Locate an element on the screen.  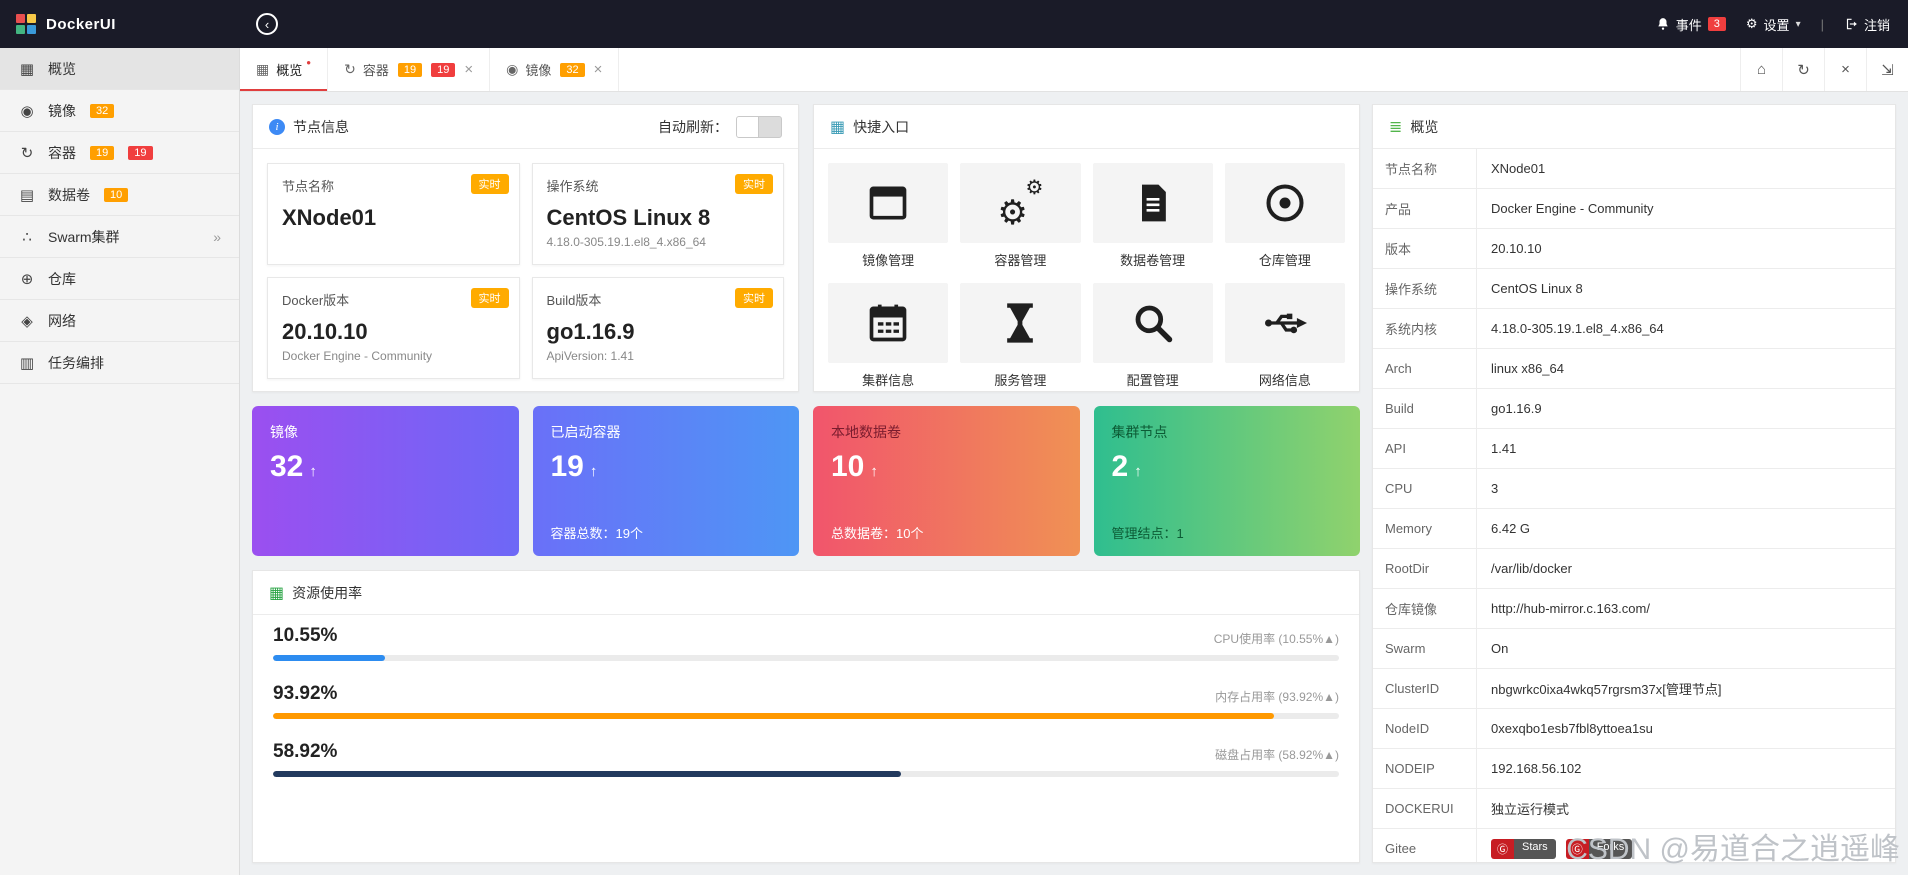
sidebar-item-containers: ↻ 容器 19 19 is located at coordinates (119, 153).